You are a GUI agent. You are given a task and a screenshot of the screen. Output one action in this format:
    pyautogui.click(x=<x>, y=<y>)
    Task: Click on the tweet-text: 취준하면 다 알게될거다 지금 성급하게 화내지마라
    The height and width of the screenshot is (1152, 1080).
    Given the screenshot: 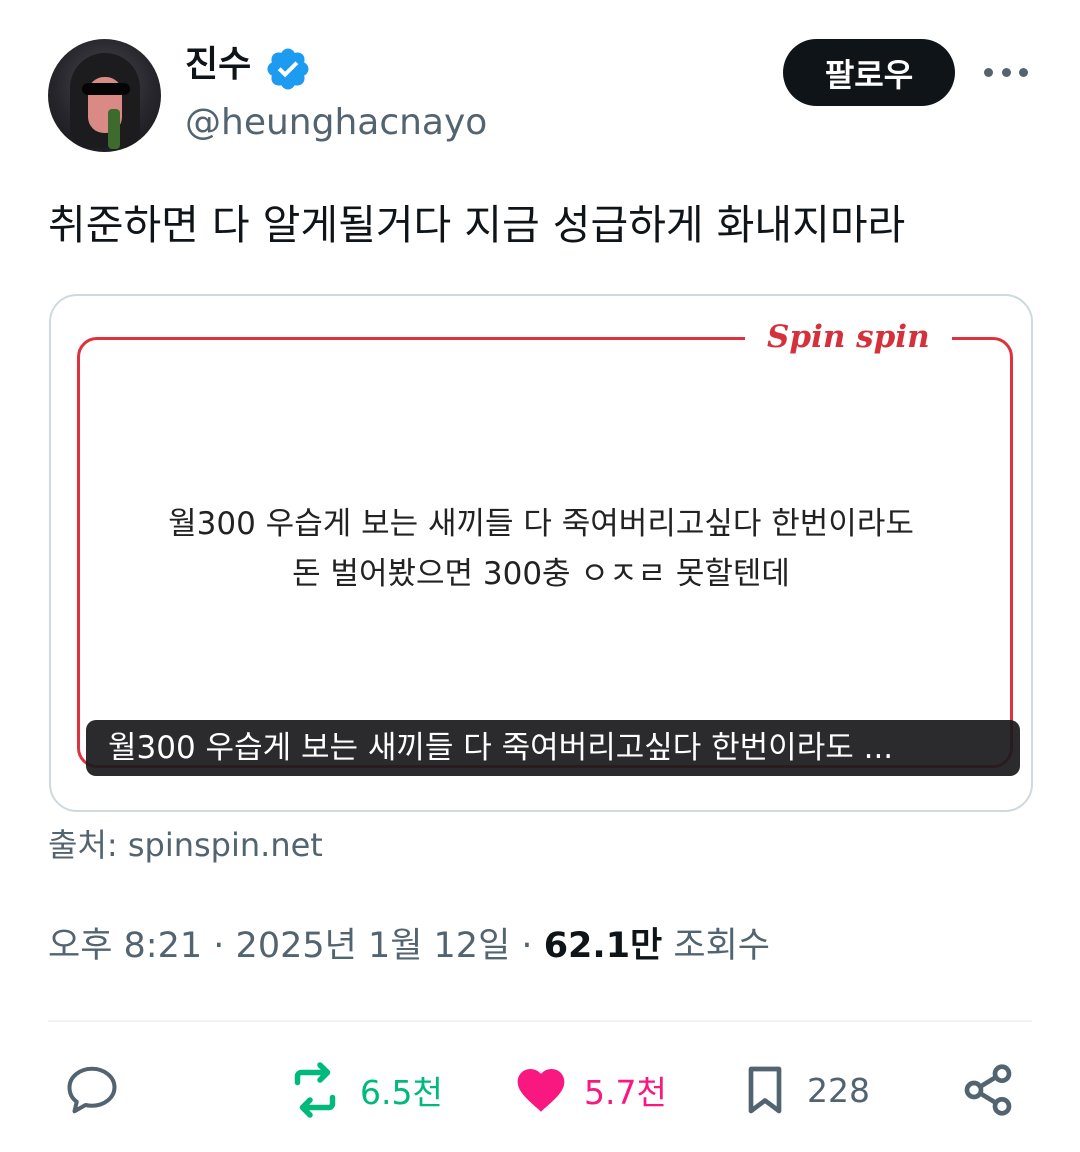 What is the action you would take?
    pyautogui.click(x=477, y=225)
    